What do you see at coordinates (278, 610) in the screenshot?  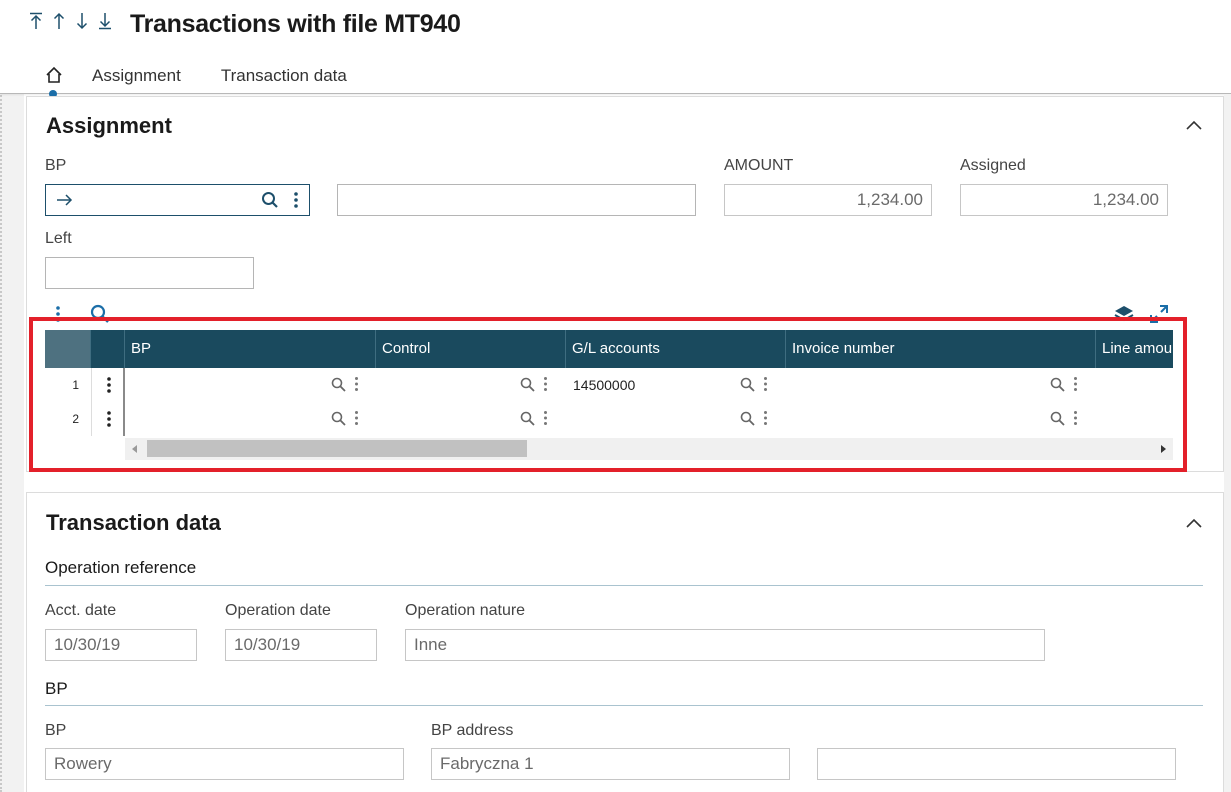 I see `operation-date-label: Operation date` at bounding box center [278, 610].